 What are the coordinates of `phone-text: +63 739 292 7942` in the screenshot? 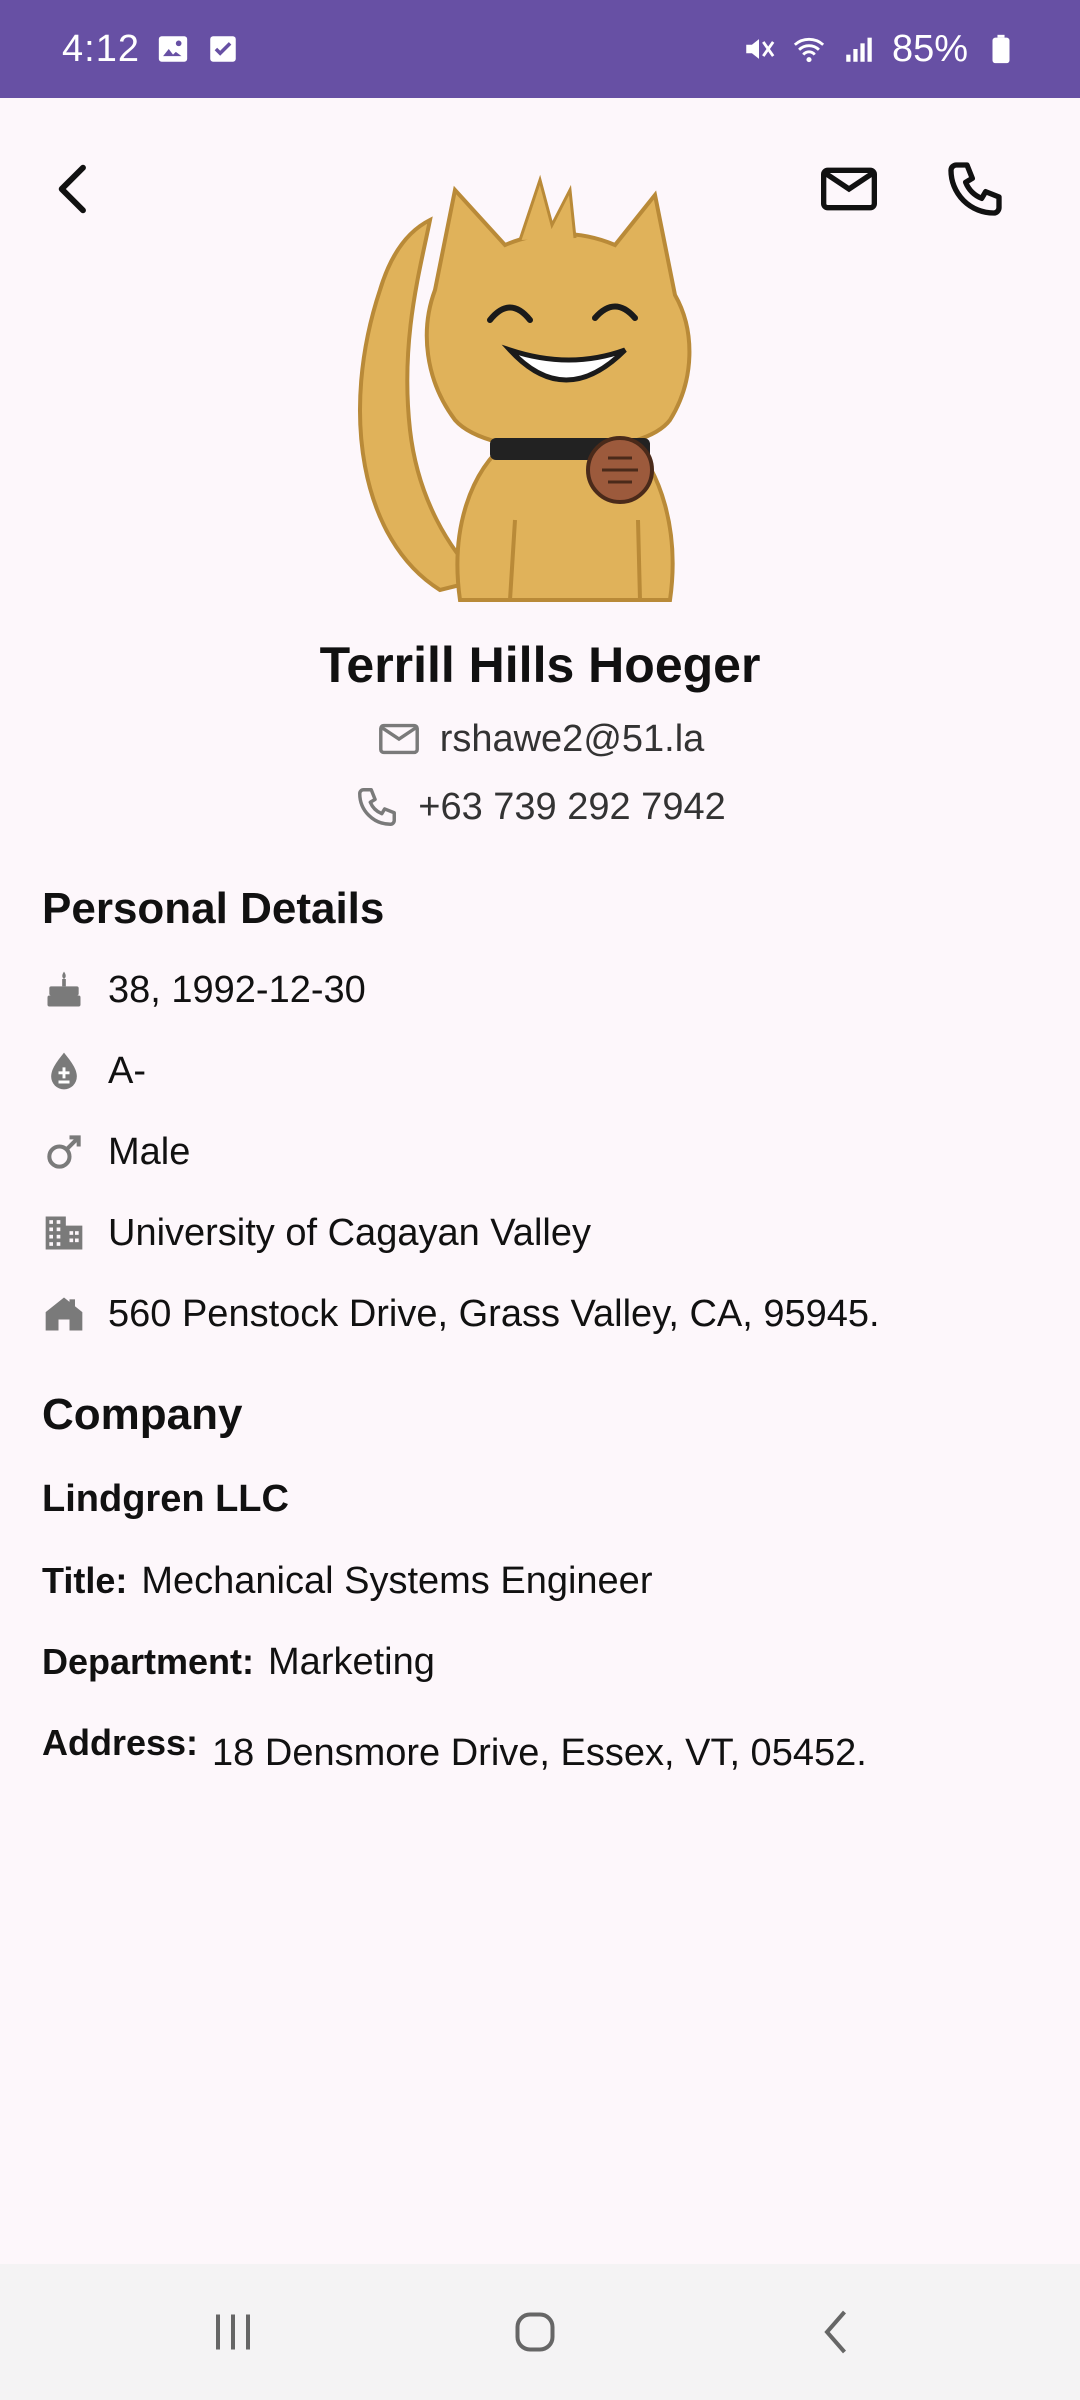 It's located at (572, 806).